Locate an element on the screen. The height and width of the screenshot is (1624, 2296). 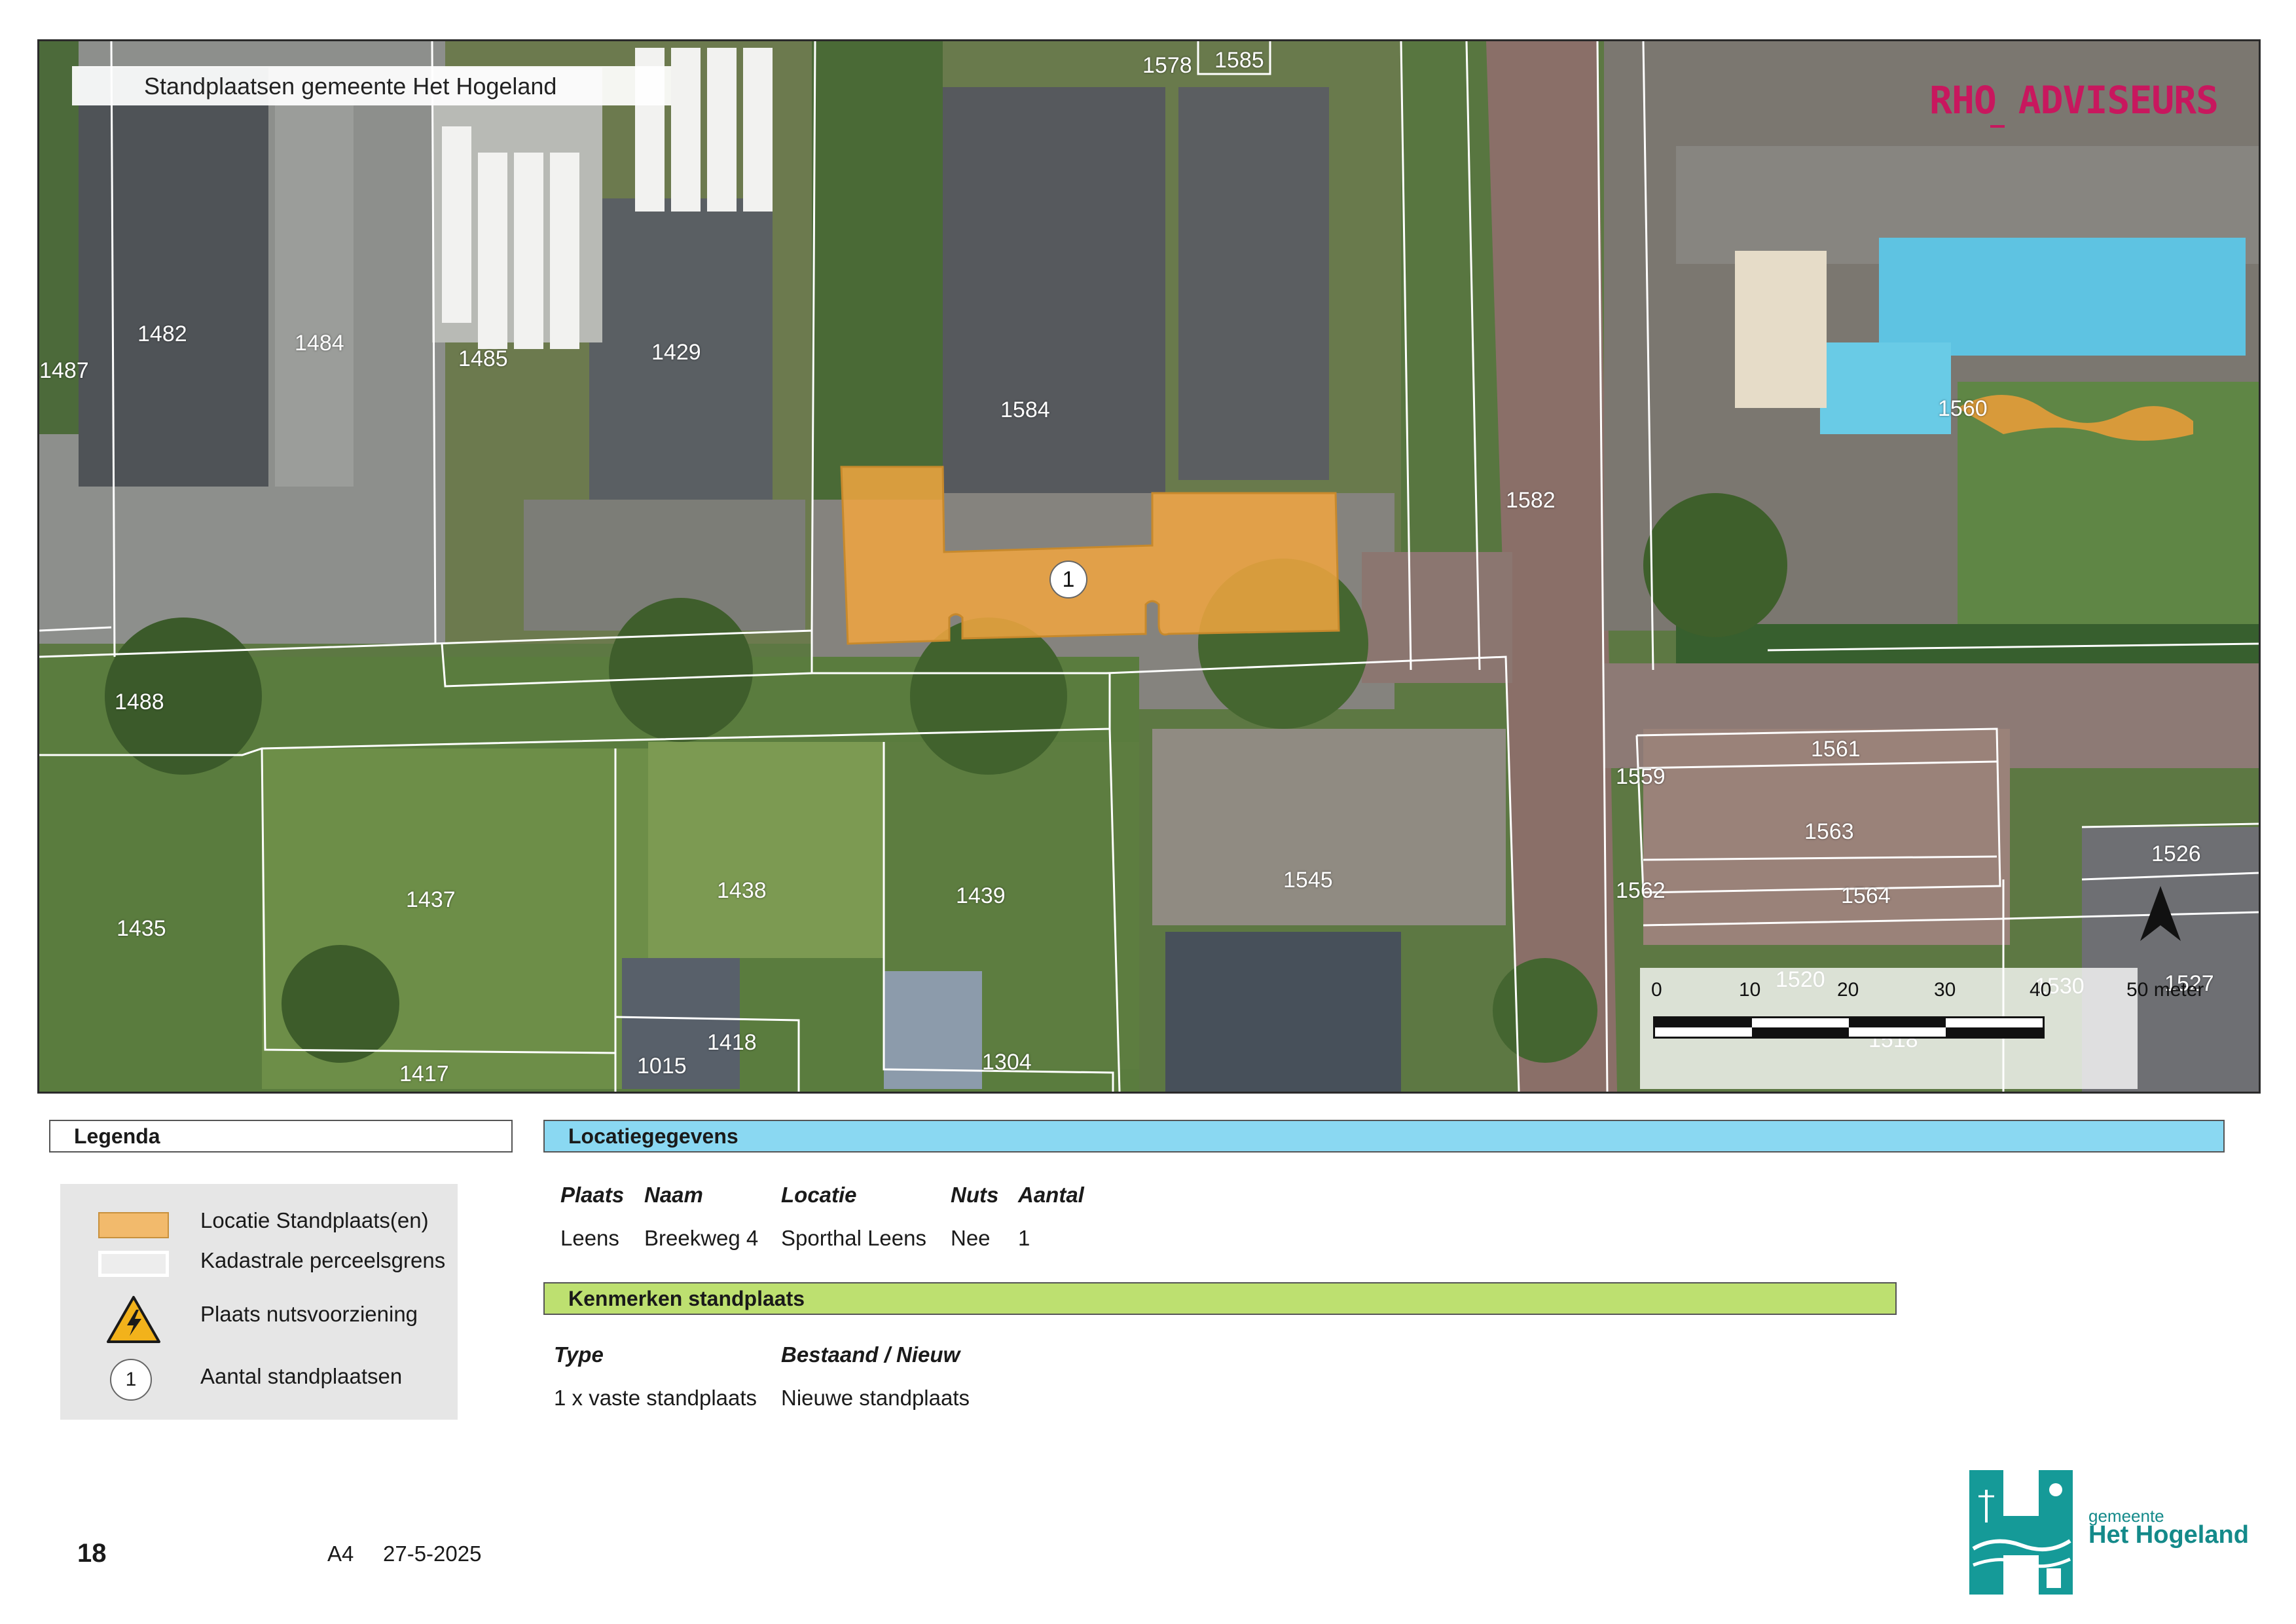
location-nuts: Nee is located at coordinates (971, 1238).